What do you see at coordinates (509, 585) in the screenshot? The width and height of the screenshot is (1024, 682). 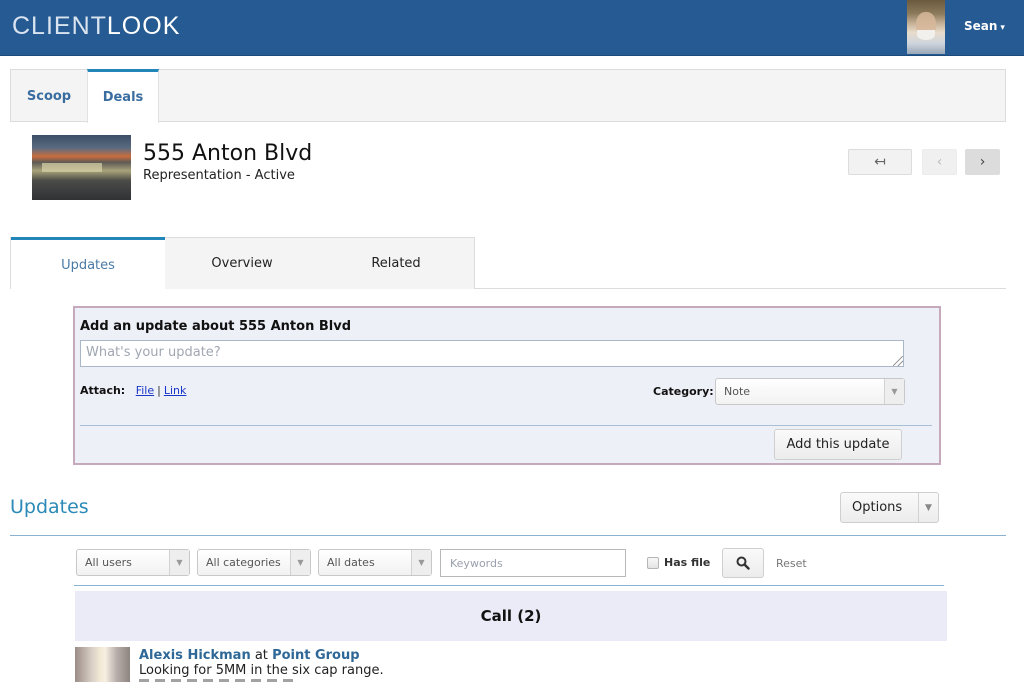 I see `filter-divider` at bounding box center [509, 585].